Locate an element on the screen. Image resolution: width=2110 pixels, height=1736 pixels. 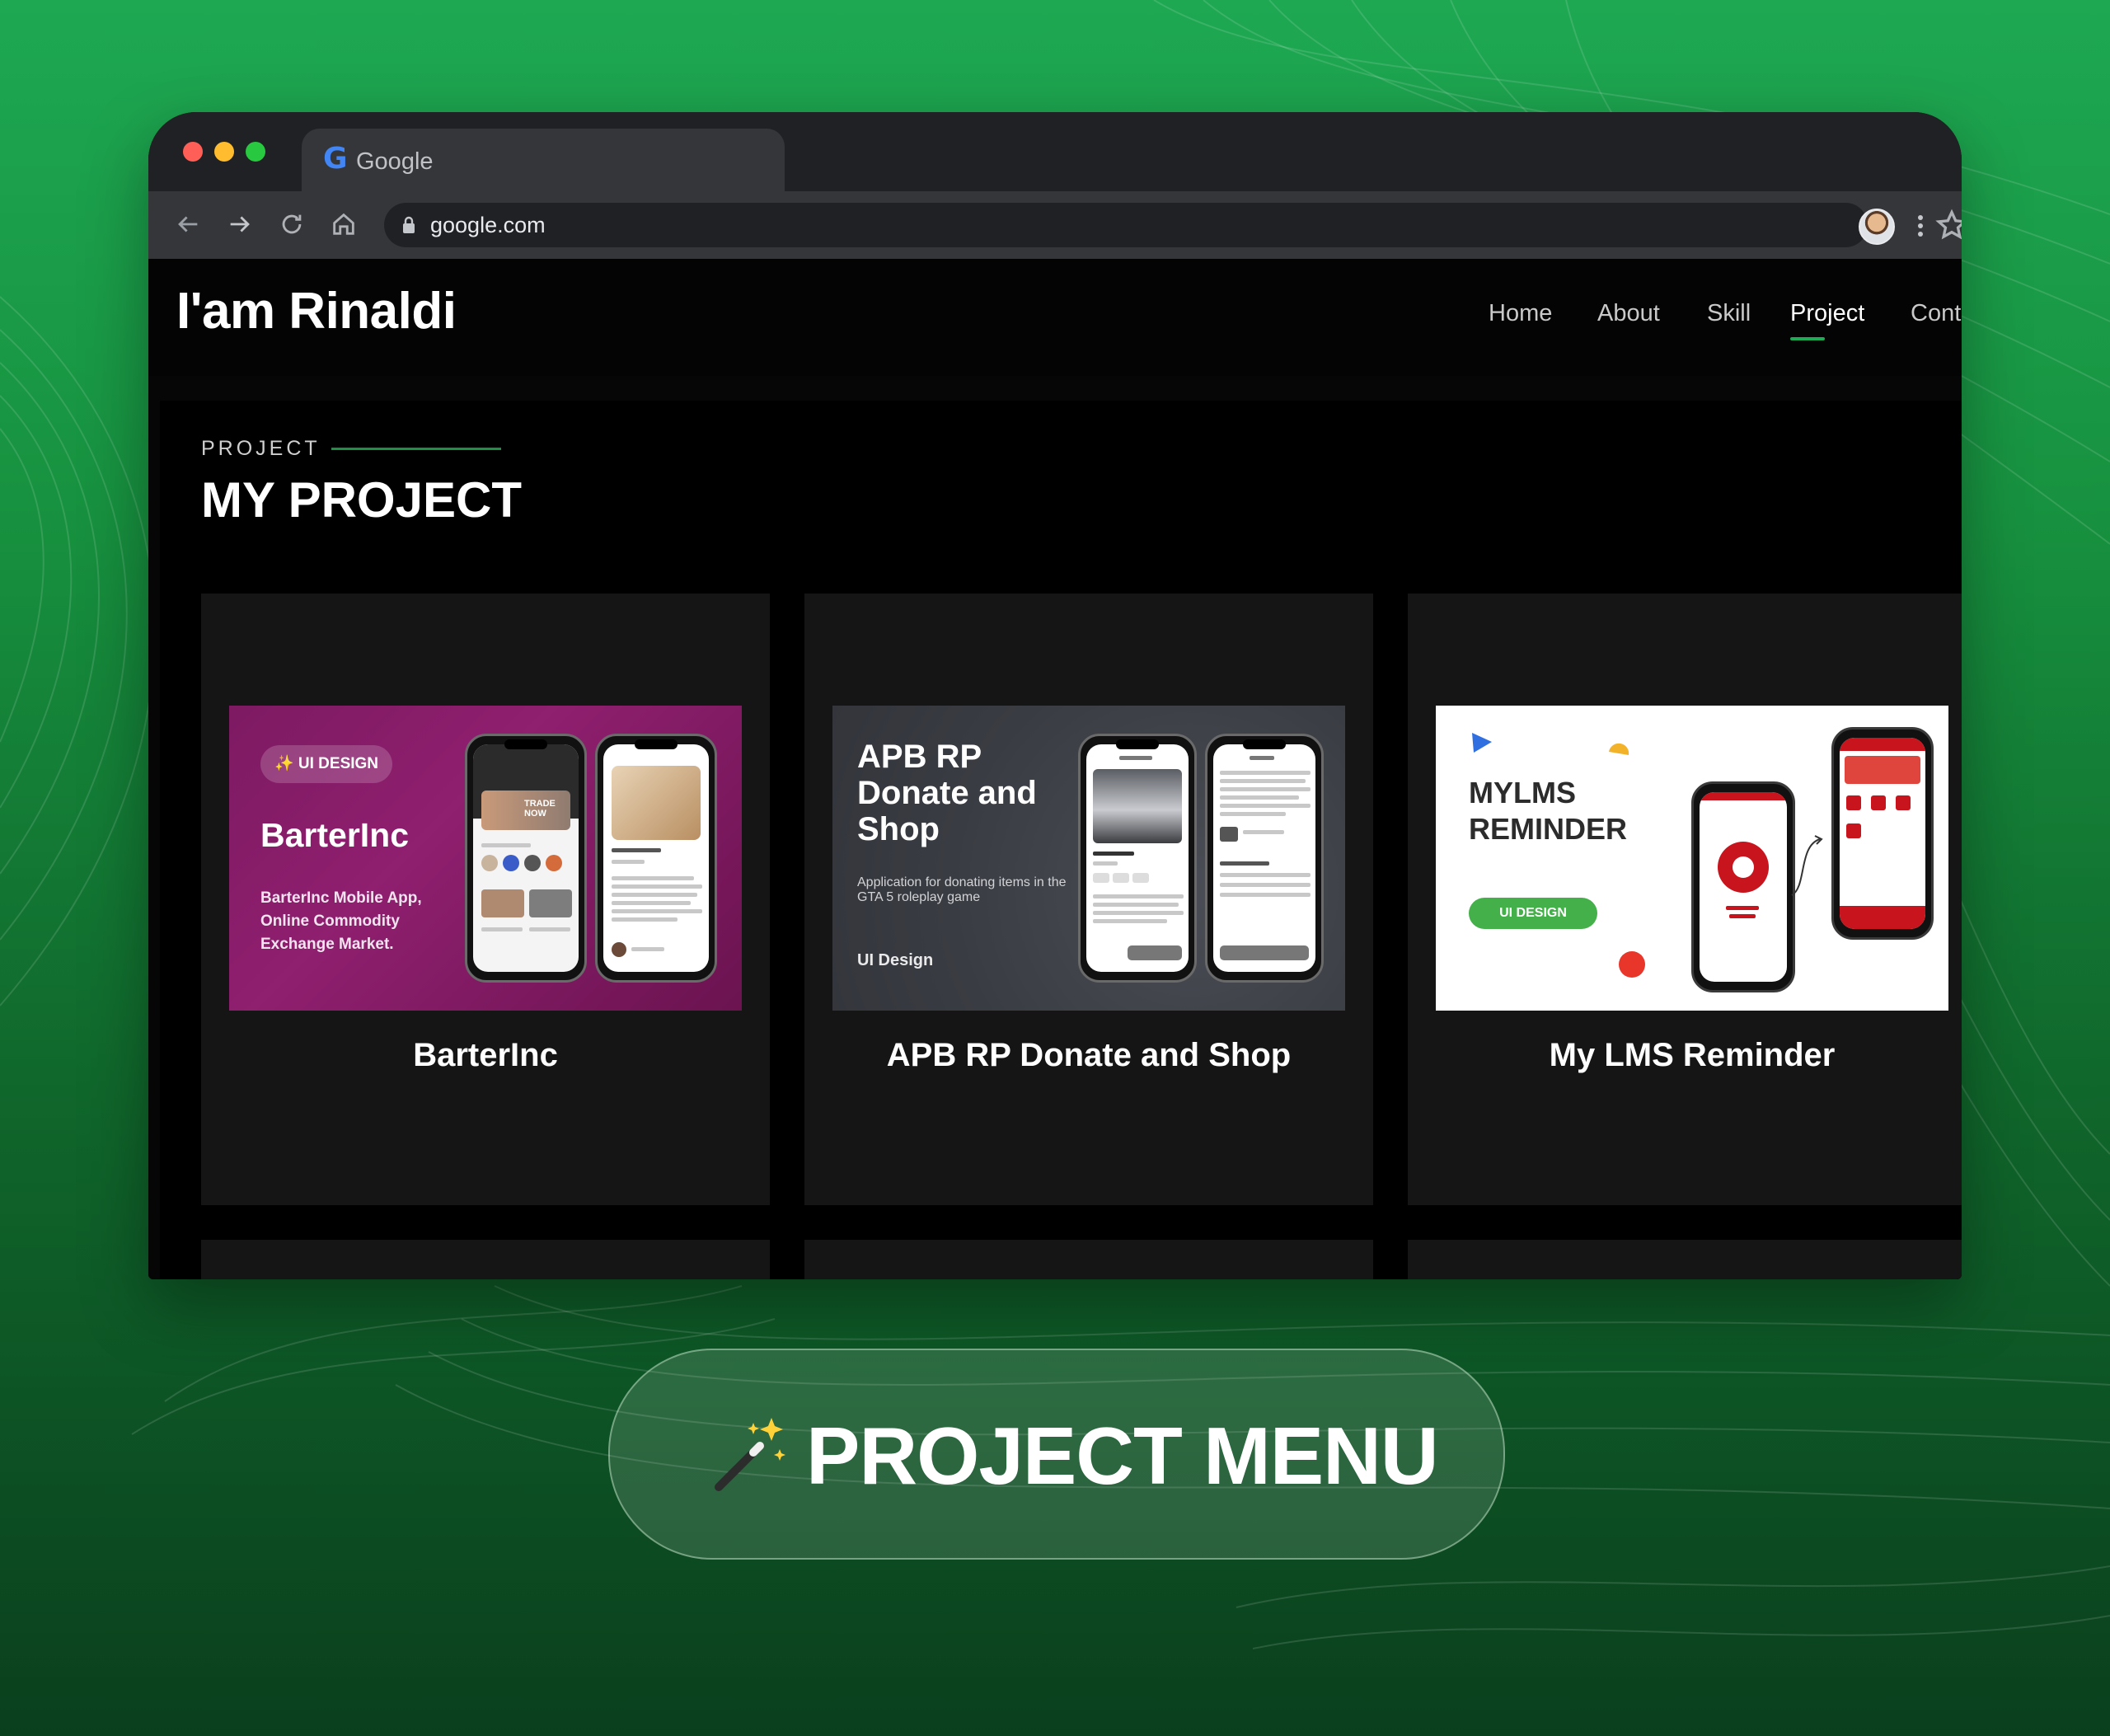
product-image is located at coordinates (656, 803).